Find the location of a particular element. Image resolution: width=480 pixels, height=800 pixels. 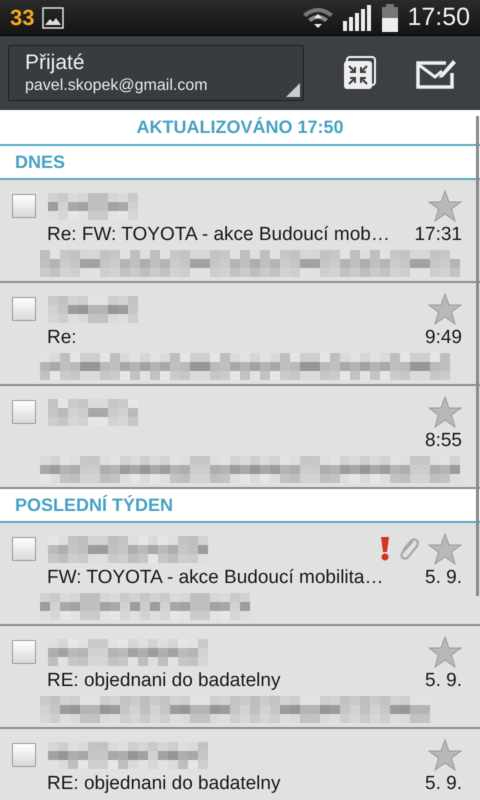

dropdown-corner-icon is located at coordinates (293, 90).